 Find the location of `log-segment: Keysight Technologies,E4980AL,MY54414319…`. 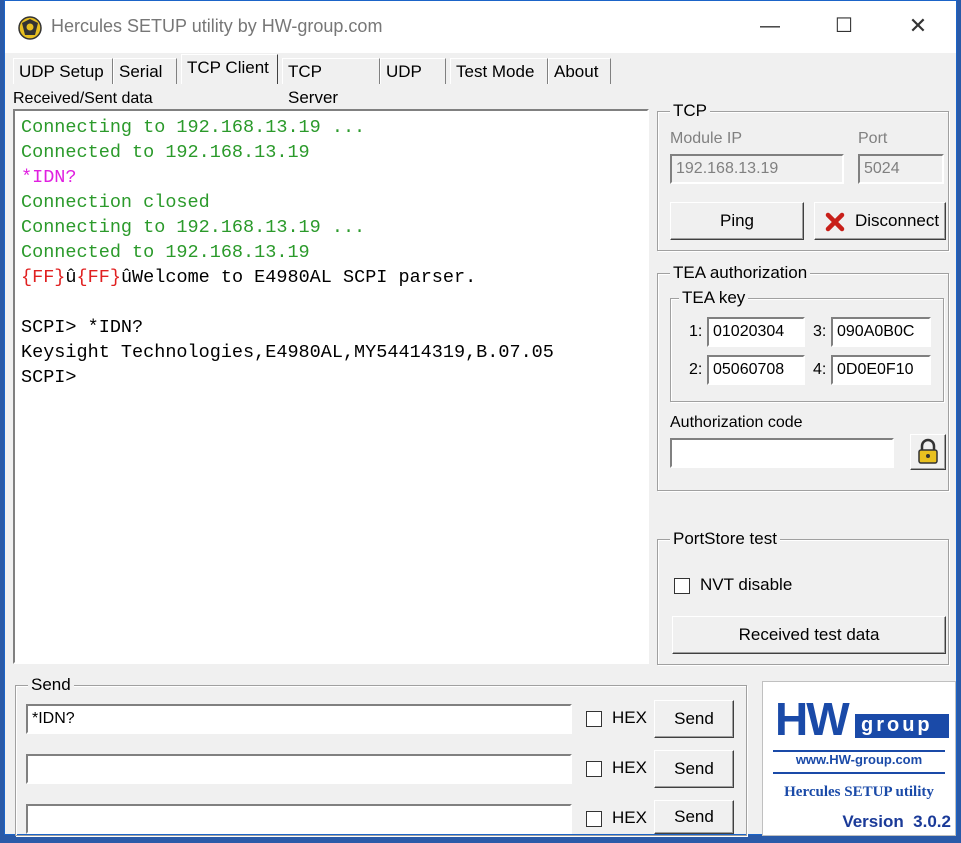

log-segment: Keysight Technologies,E4980AL,MY54414319… is located at coordinates (287, 352).